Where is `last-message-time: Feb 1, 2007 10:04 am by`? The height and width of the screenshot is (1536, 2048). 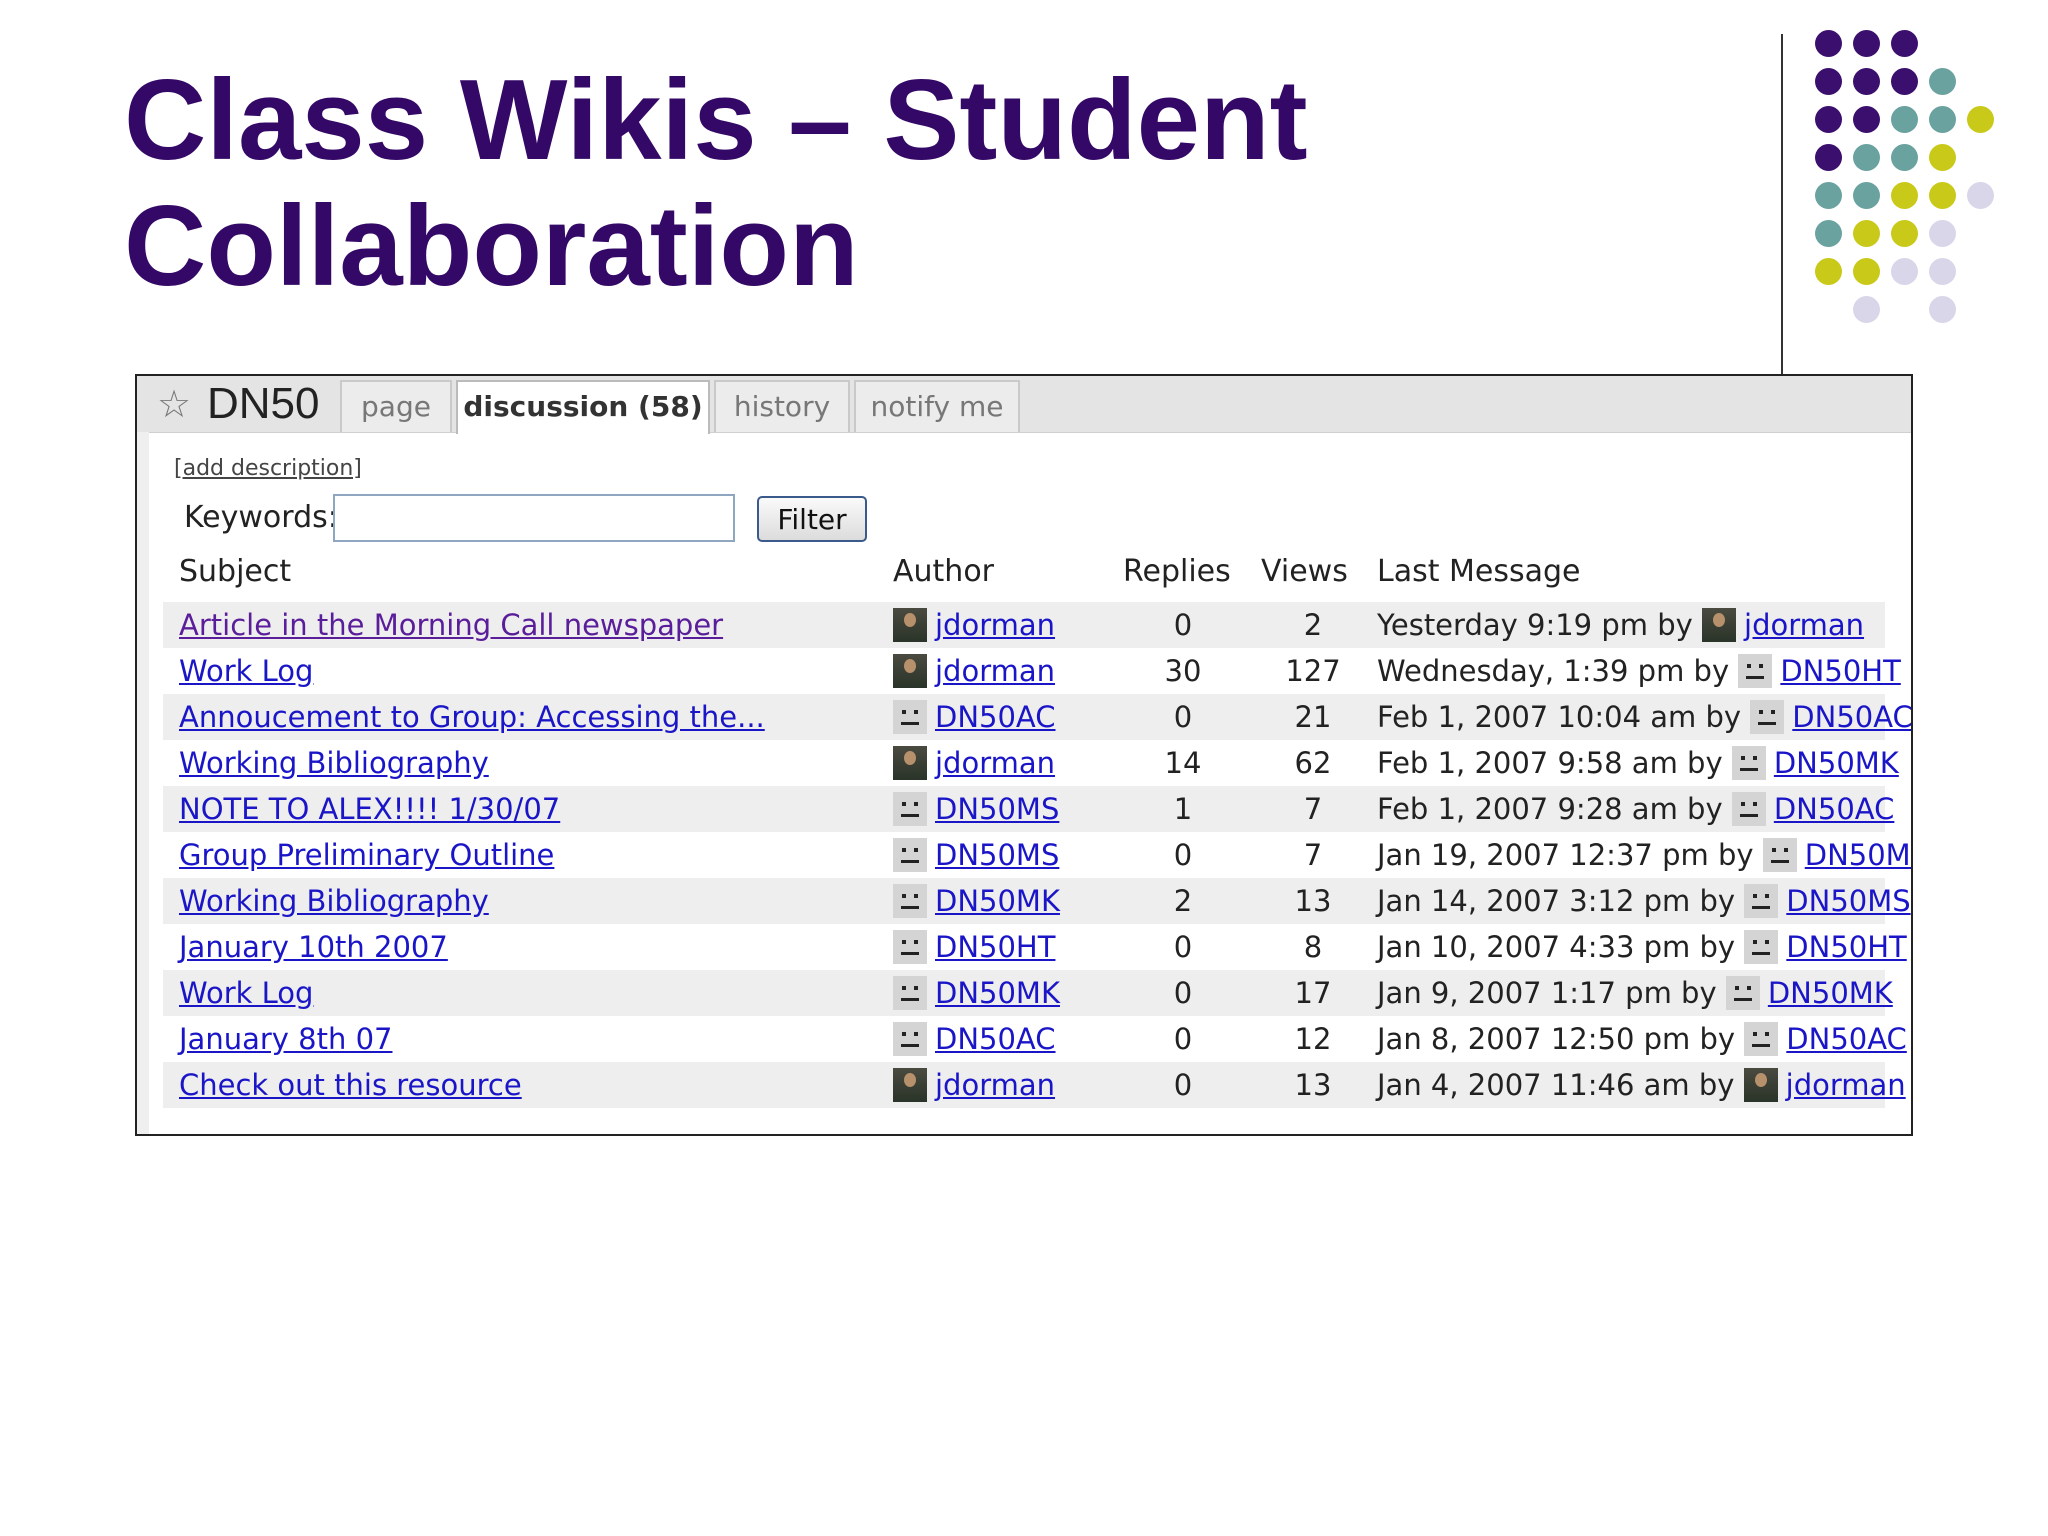
last-message-time: Feb 1, 2007 10:04 am by is located at coordinates (1559, 717).